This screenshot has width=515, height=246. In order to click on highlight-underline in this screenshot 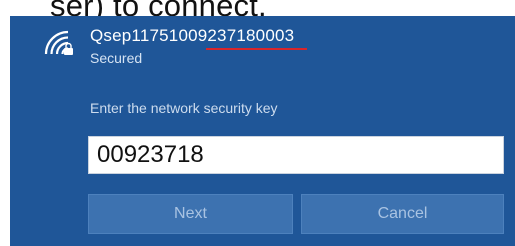, I will do `click(256, 49)`.